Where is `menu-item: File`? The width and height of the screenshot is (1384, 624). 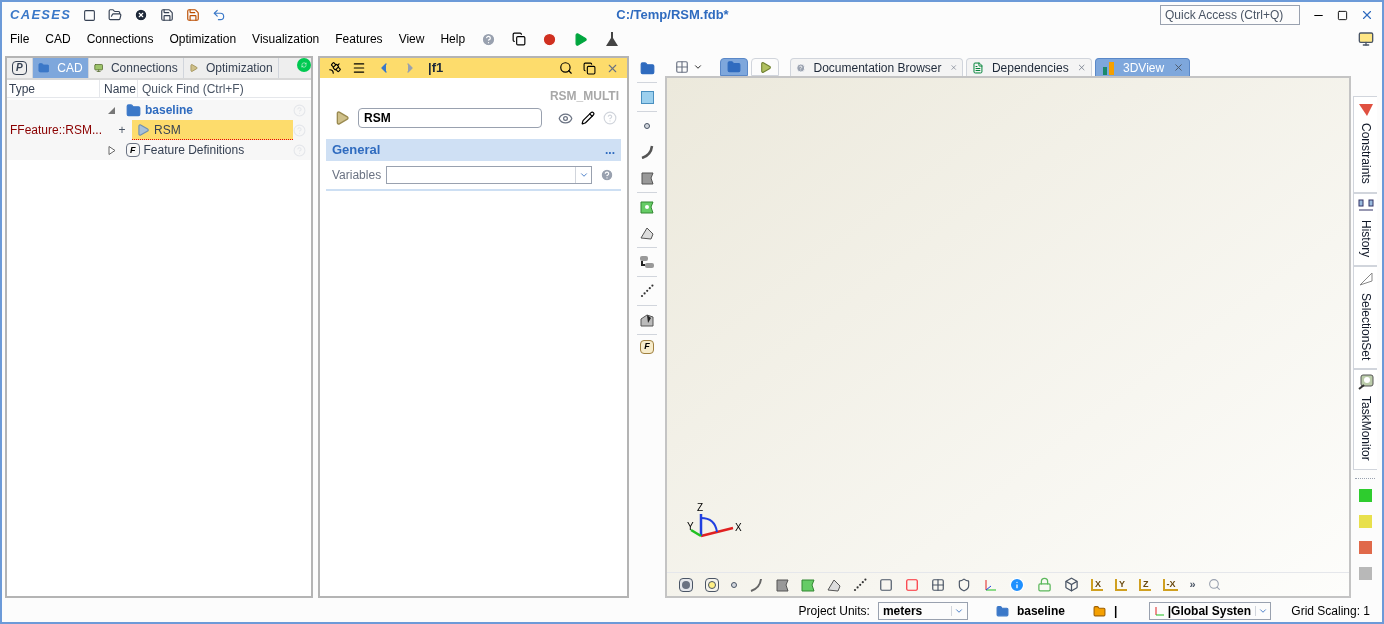
menu-item: File is located at coordinates (20, 39).